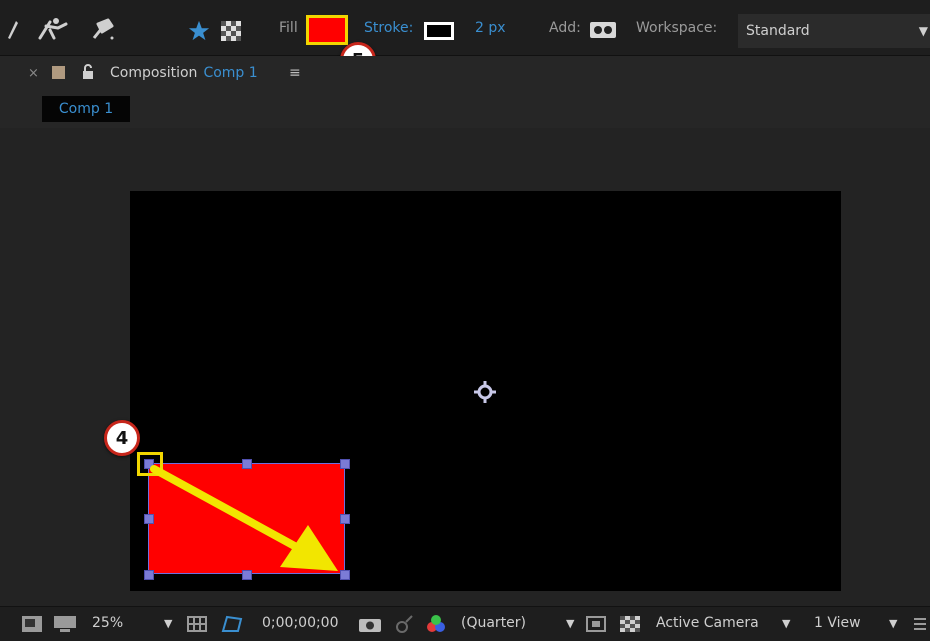 Image resolution: width=930 pixels, height=641 pixels. What do you see at coordinates (388, 27) in the screenshot?
I see `stroke-label: Stroke:` at bounding box center [388, 27].